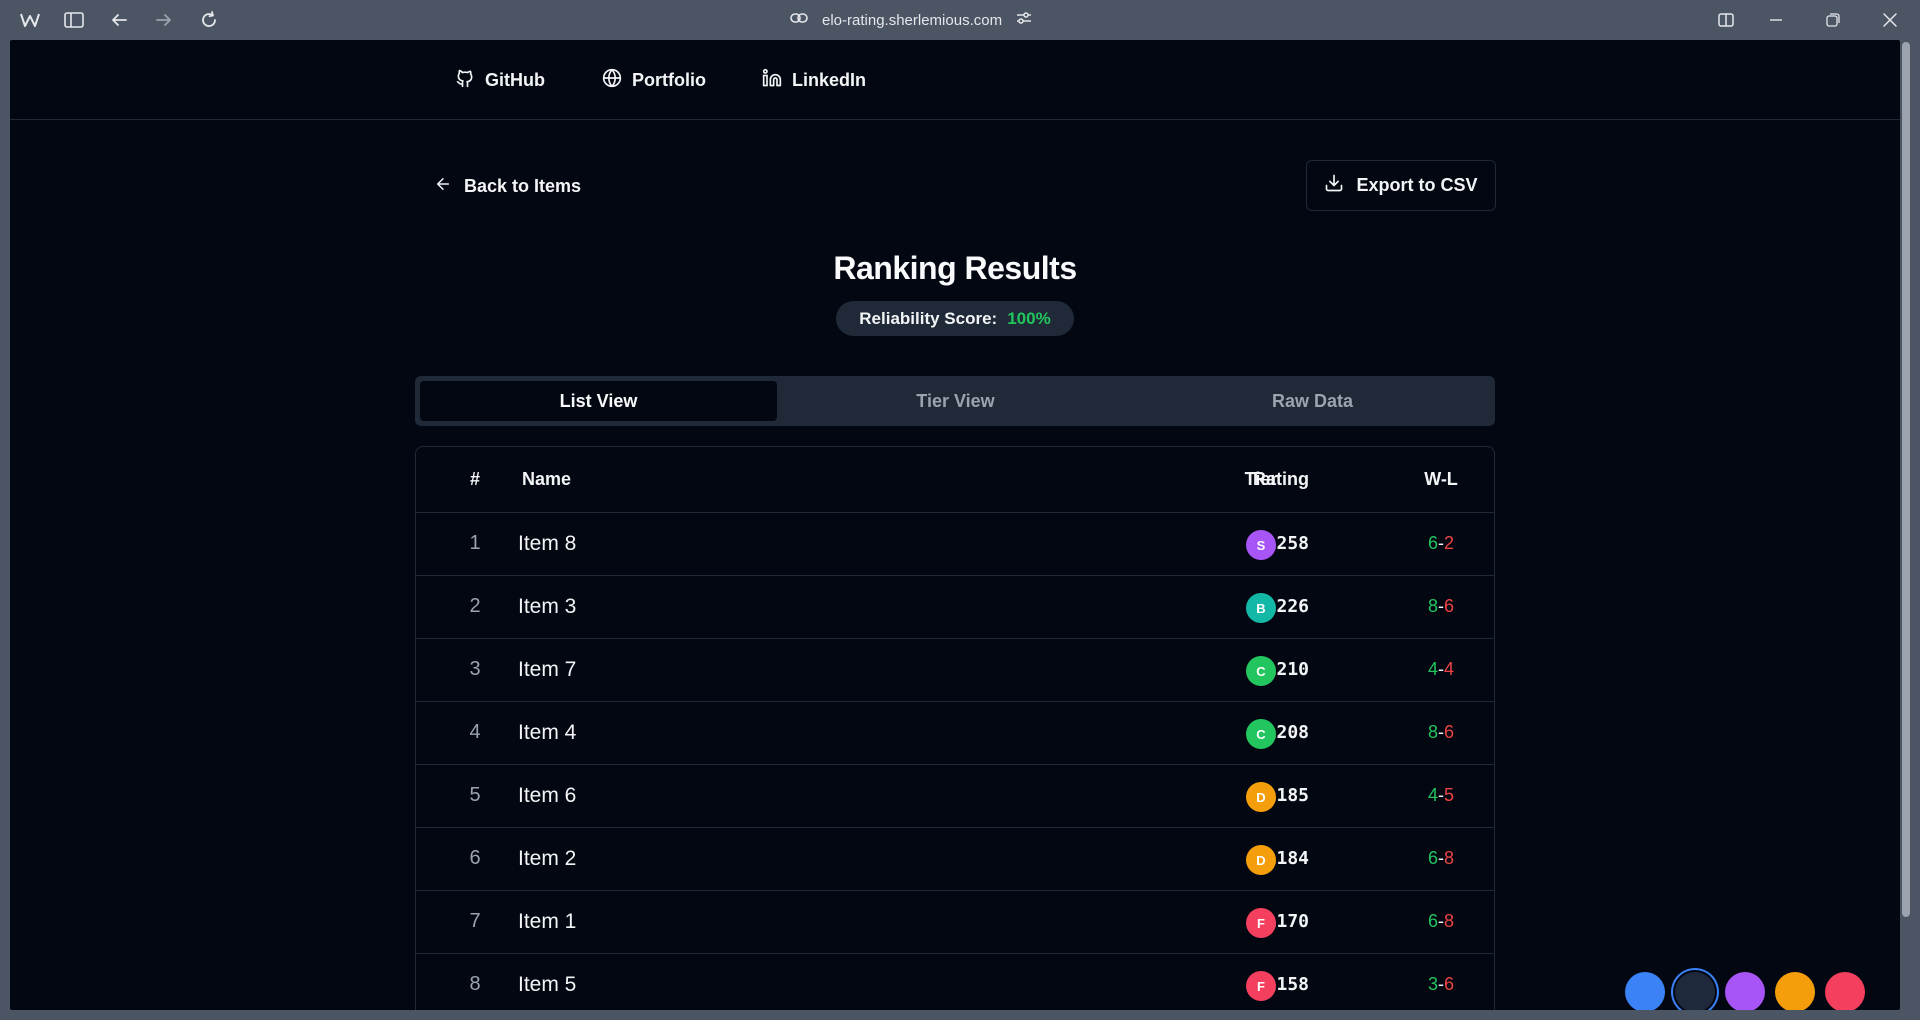 This screenshot has width=1920, height=1020. I want to click on tab-tier-view: Tier View, so click(955, 401).